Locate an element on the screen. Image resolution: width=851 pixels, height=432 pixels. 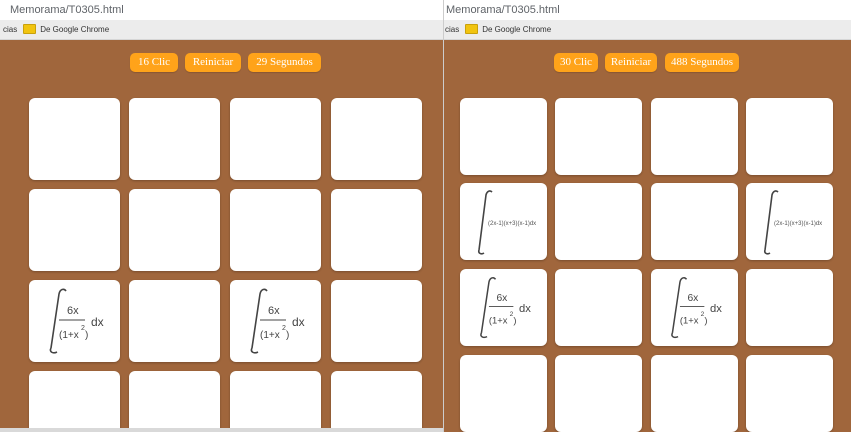
timer-button: 488 Segundos is located at coordinates (702, 62).